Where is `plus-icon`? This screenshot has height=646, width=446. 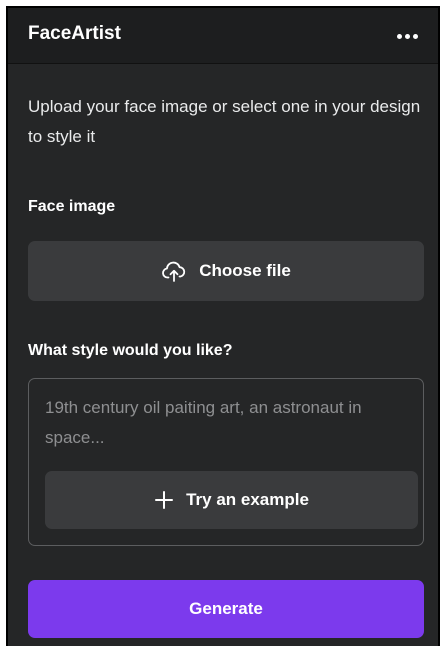 plus-icon is located at coordinates (164, 500).